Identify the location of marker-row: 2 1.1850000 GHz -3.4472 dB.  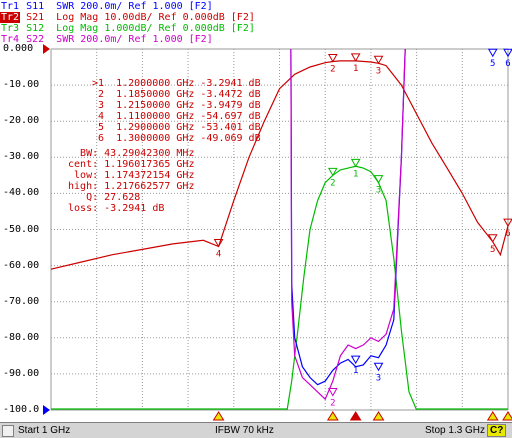
(176, 94).